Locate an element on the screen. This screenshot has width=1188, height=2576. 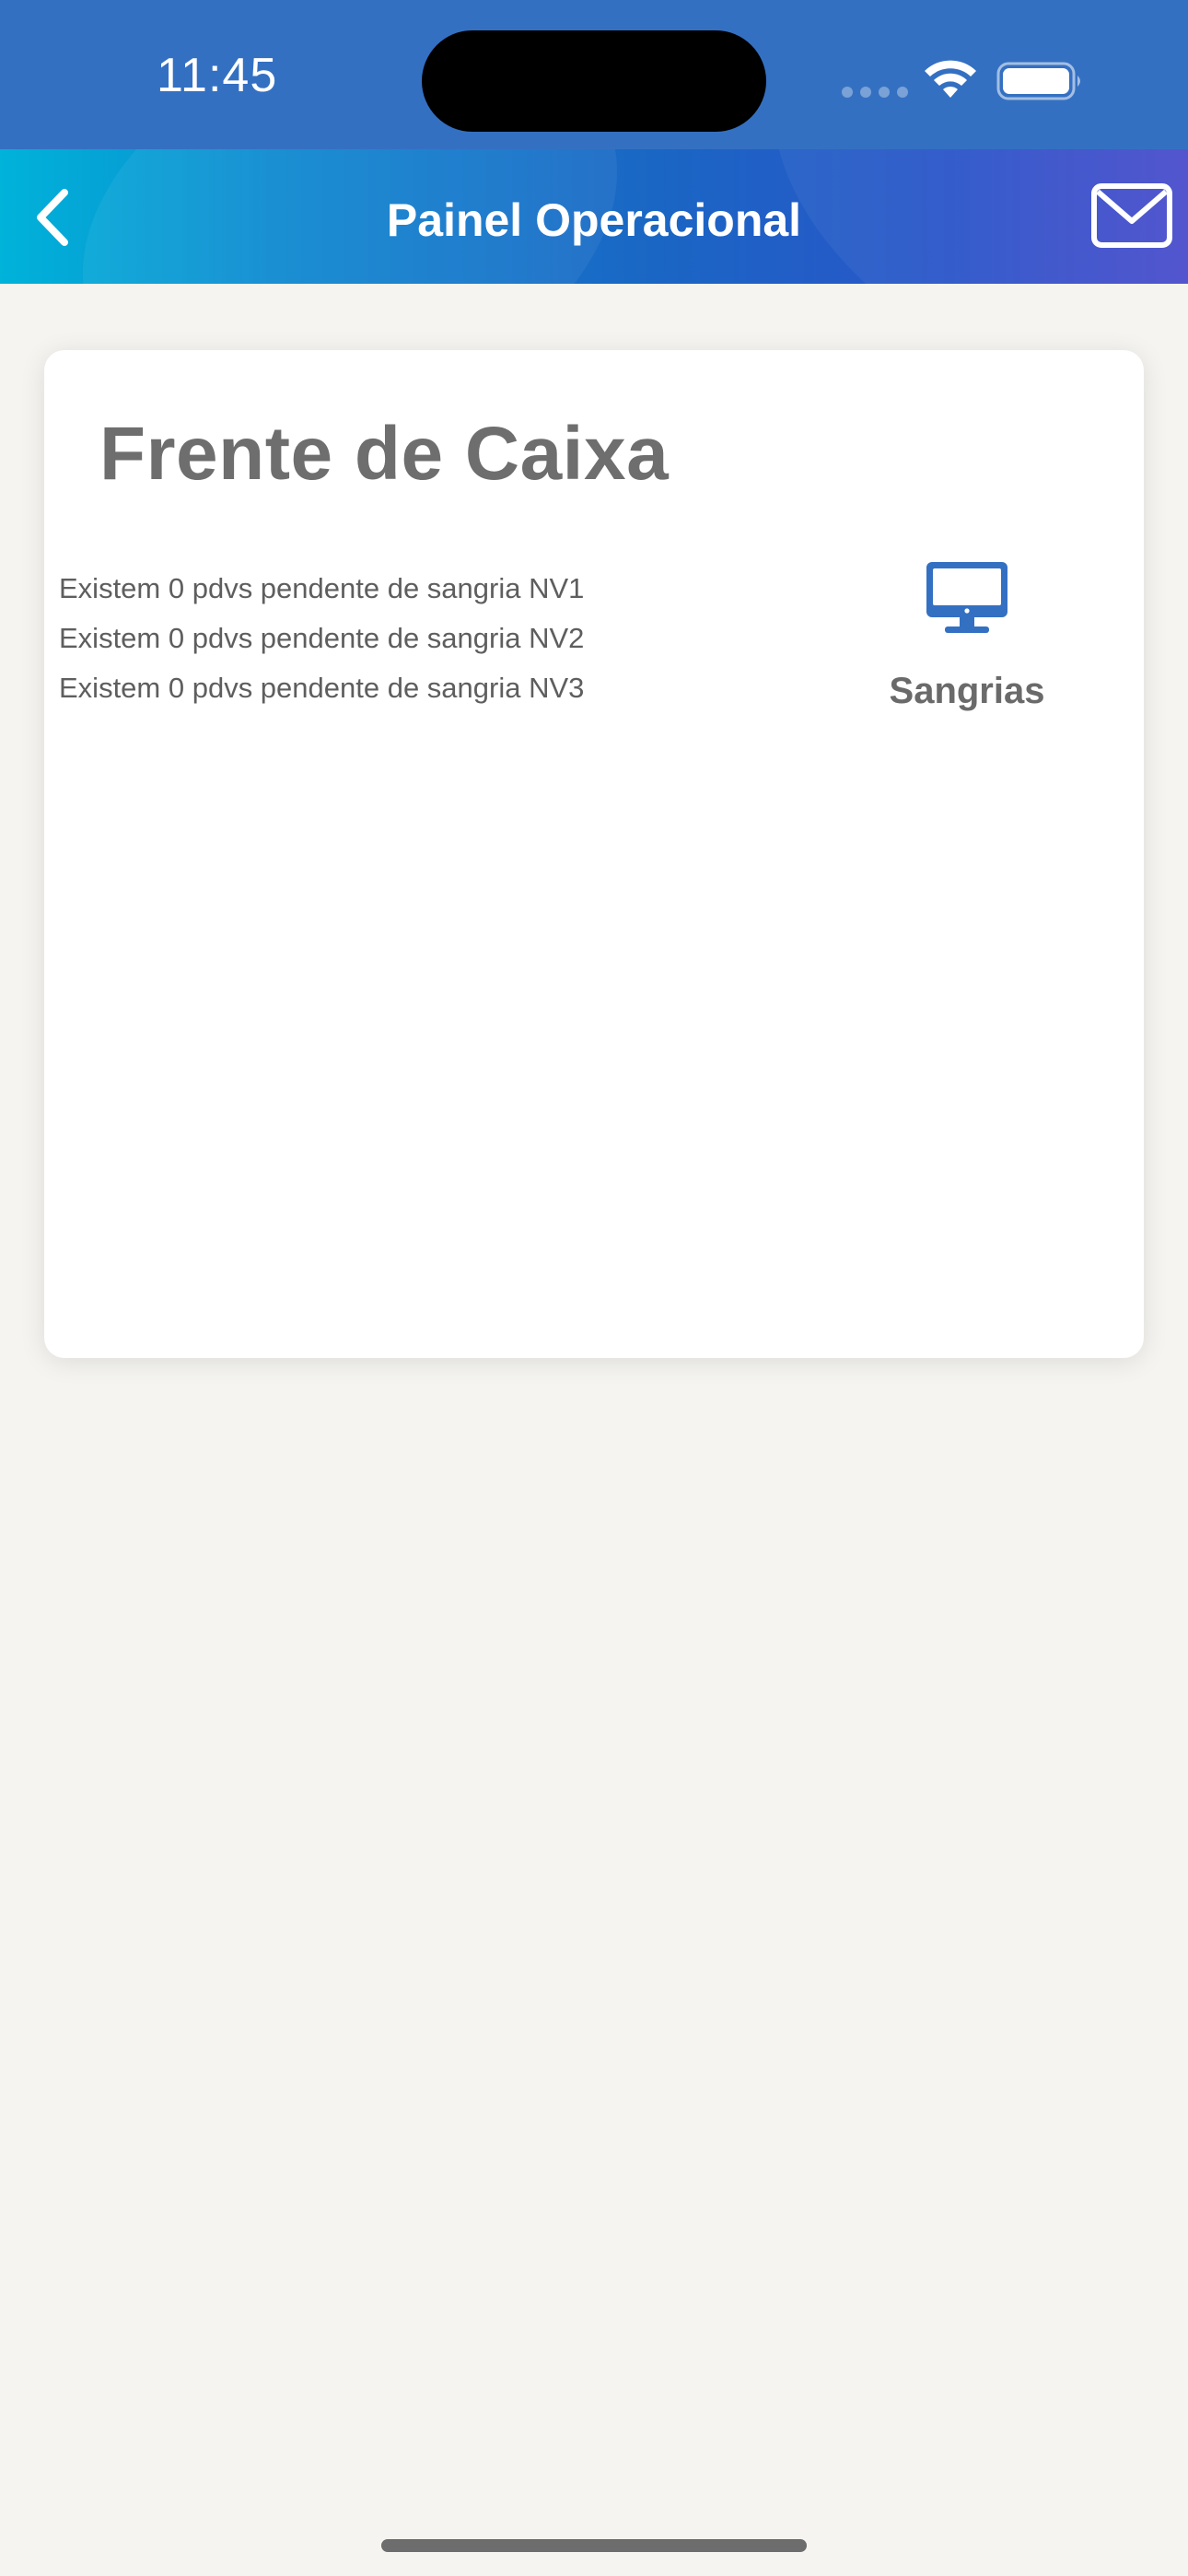
desktop-monitor-icon is located at coordinates (967, 597).